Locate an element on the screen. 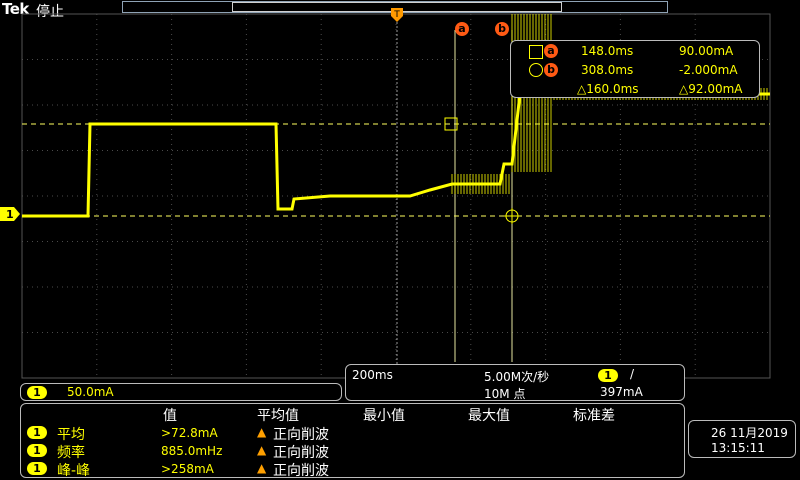 The height and width of the screenshot is (480, 800). row-name: 平均 is located at coordinates (71, 435).